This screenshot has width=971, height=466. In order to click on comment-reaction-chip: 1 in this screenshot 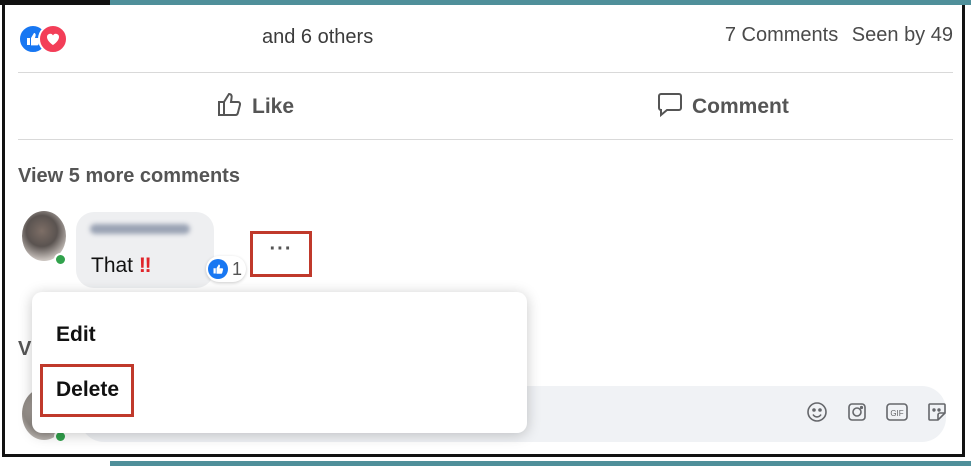, I will do `click(226, 269)`.